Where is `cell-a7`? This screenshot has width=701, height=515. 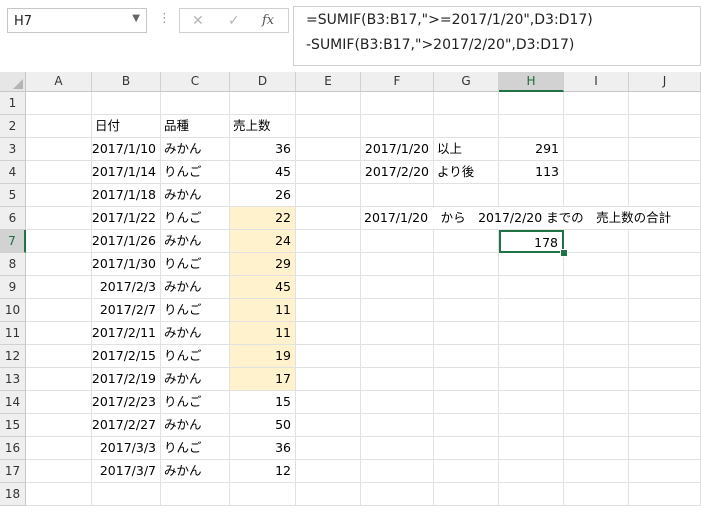
cell-a7 is located at coordinates (59, 241).